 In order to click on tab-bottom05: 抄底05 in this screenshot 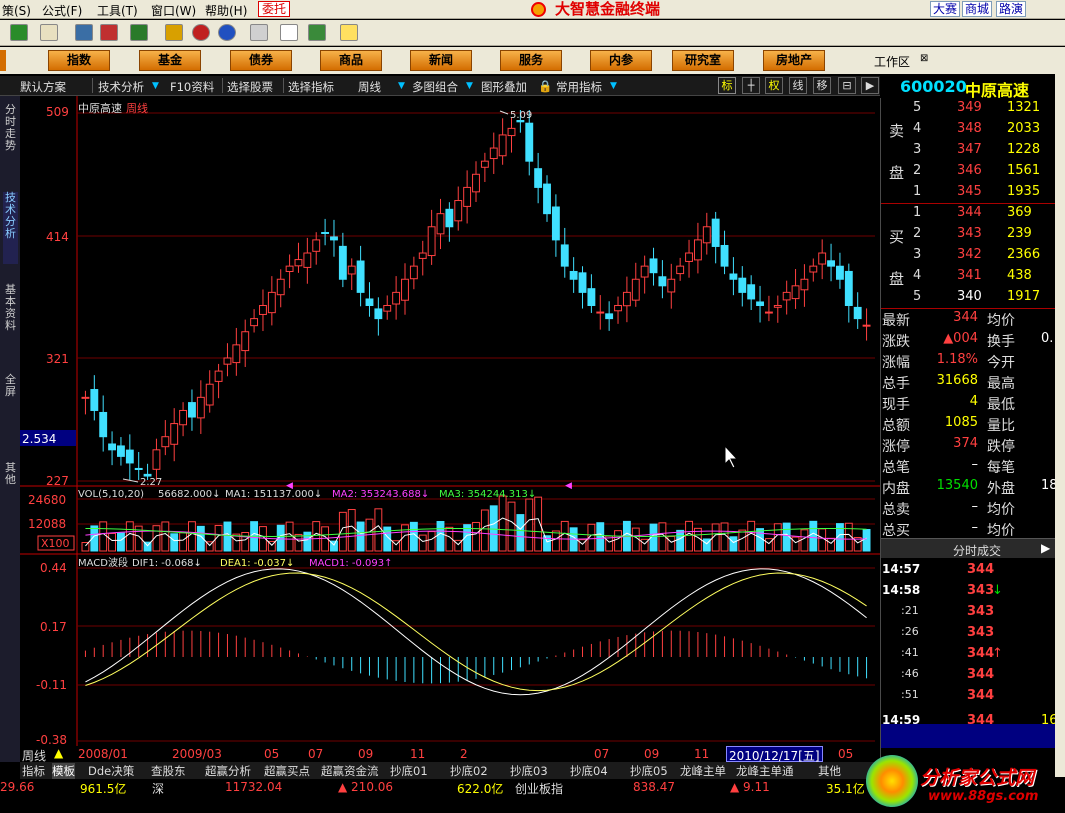, I will do `click(649, 771)`.